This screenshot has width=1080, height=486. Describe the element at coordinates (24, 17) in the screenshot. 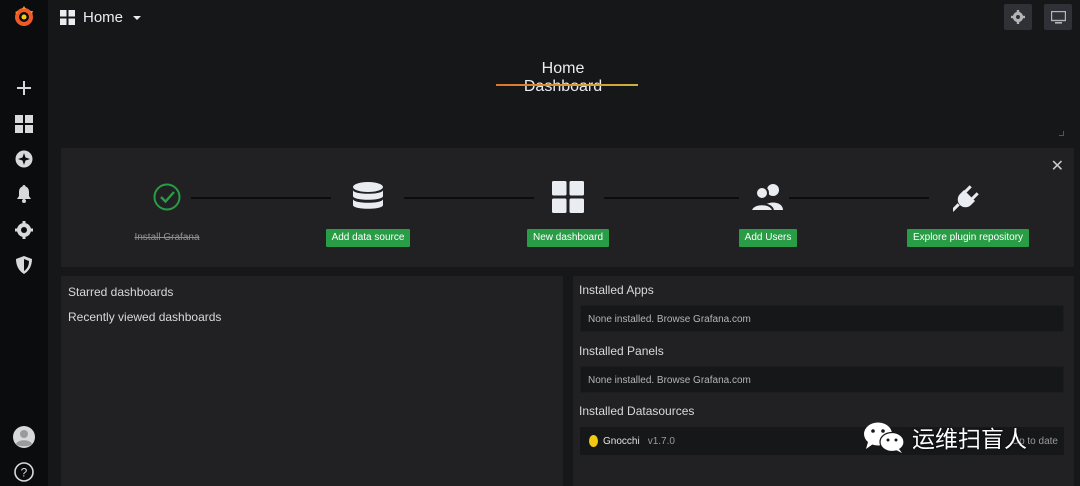

I see `grafana-logo-icon` at that location.